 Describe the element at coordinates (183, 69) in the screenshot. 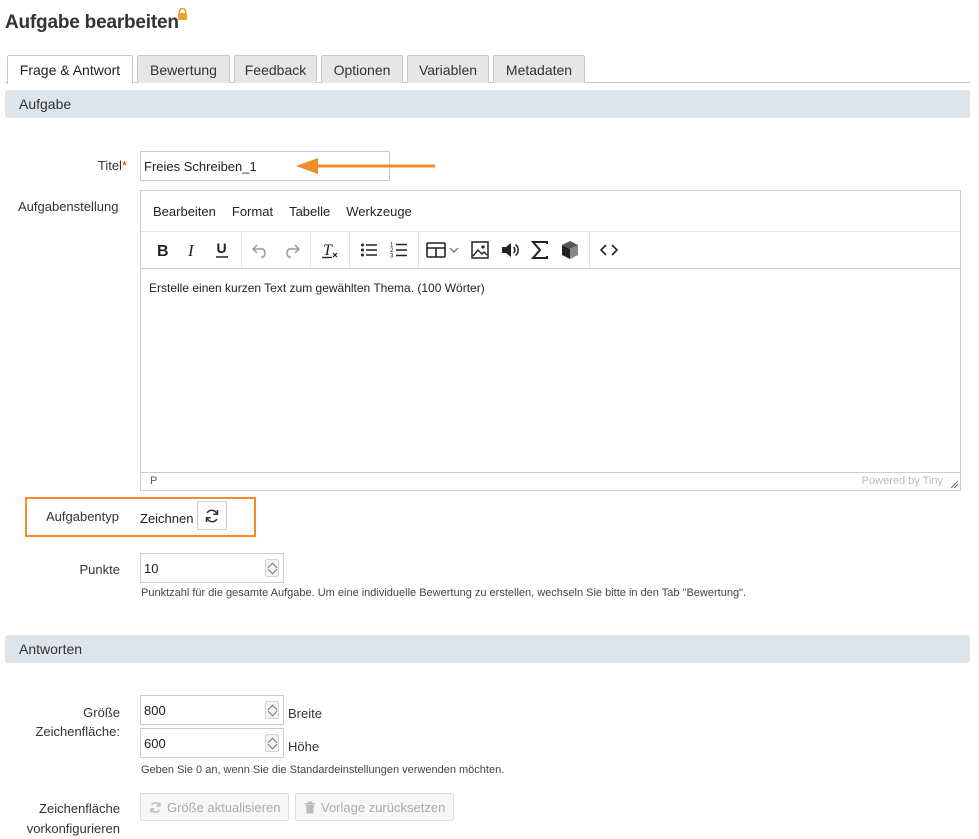

I see `tab-bewertung: Bewertung` at that location.